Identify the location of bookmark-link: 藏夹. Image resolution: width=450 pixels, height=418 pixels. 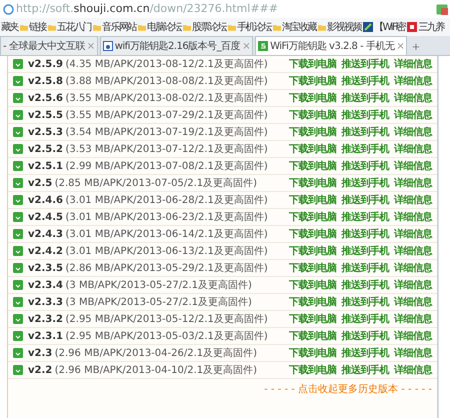
(9, 27).